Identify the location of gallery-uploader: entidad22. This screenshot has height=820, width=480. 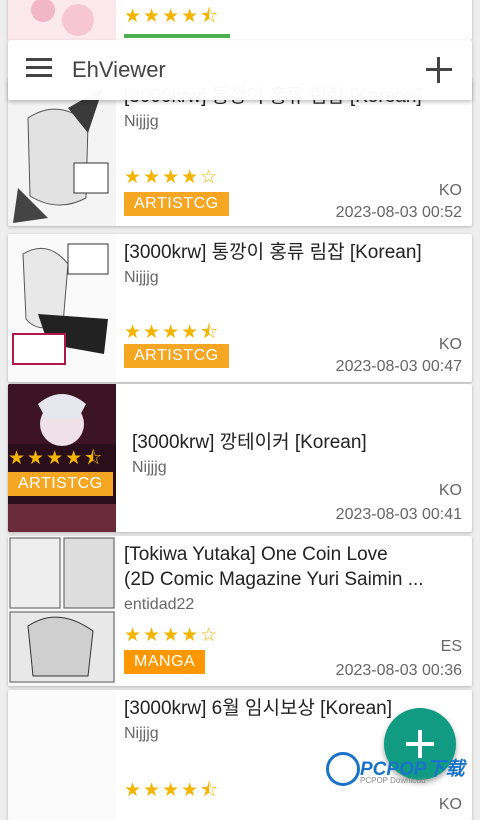
(159, 604).